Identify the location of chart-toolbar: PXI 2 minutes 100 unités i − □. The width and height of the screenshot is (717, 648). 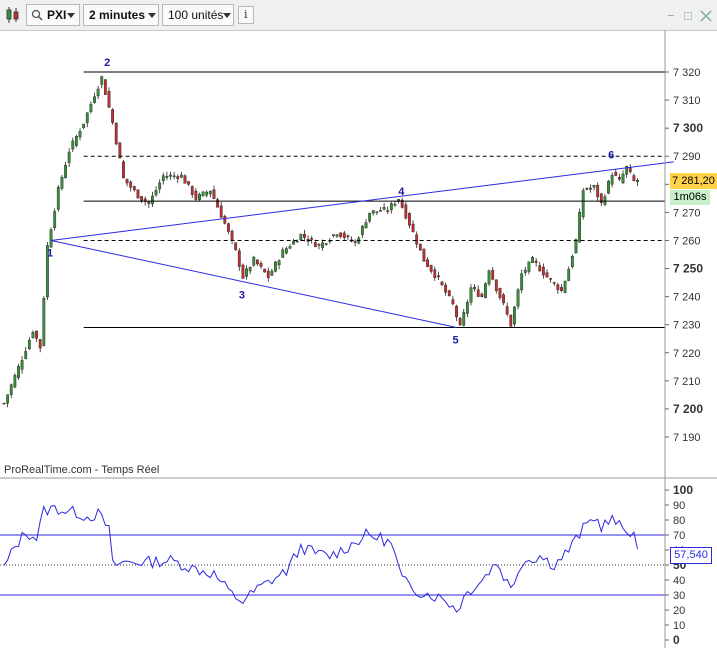
(358, 15).